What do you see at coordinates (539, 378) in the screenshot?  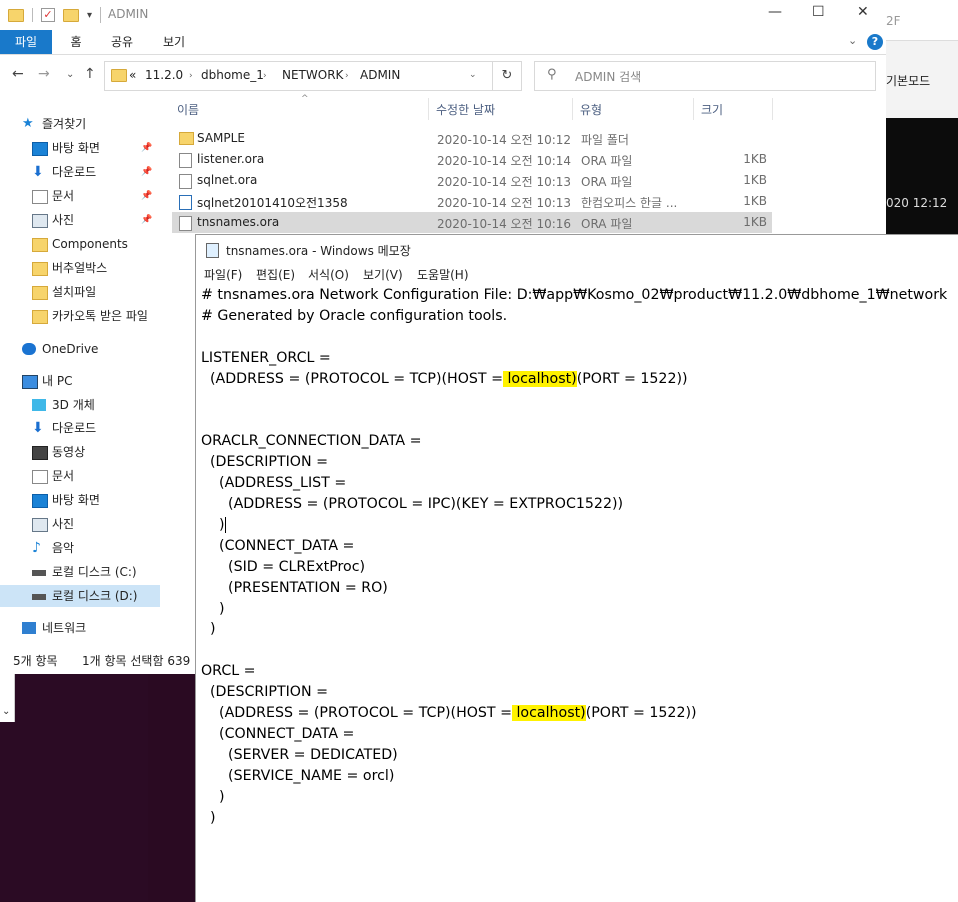 I see `search-highlight: localhost)` at bounding box center [539, 378].